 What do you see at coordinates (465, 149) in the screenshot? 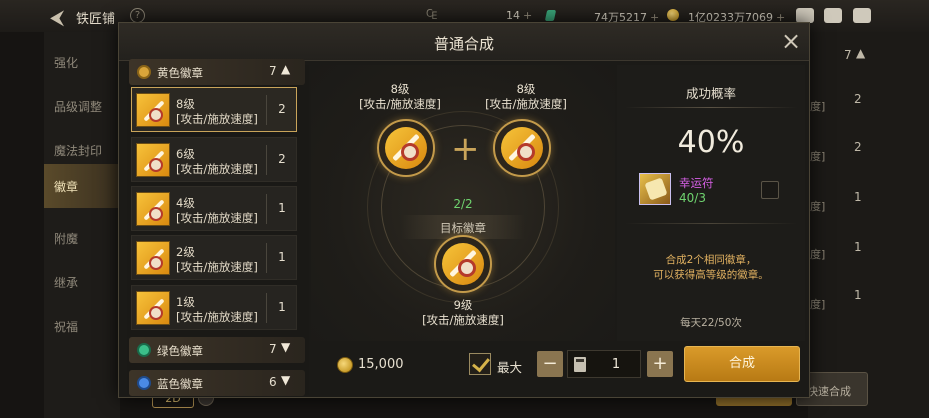
I see `plus-icon: +` at bounding box center [465, 149].